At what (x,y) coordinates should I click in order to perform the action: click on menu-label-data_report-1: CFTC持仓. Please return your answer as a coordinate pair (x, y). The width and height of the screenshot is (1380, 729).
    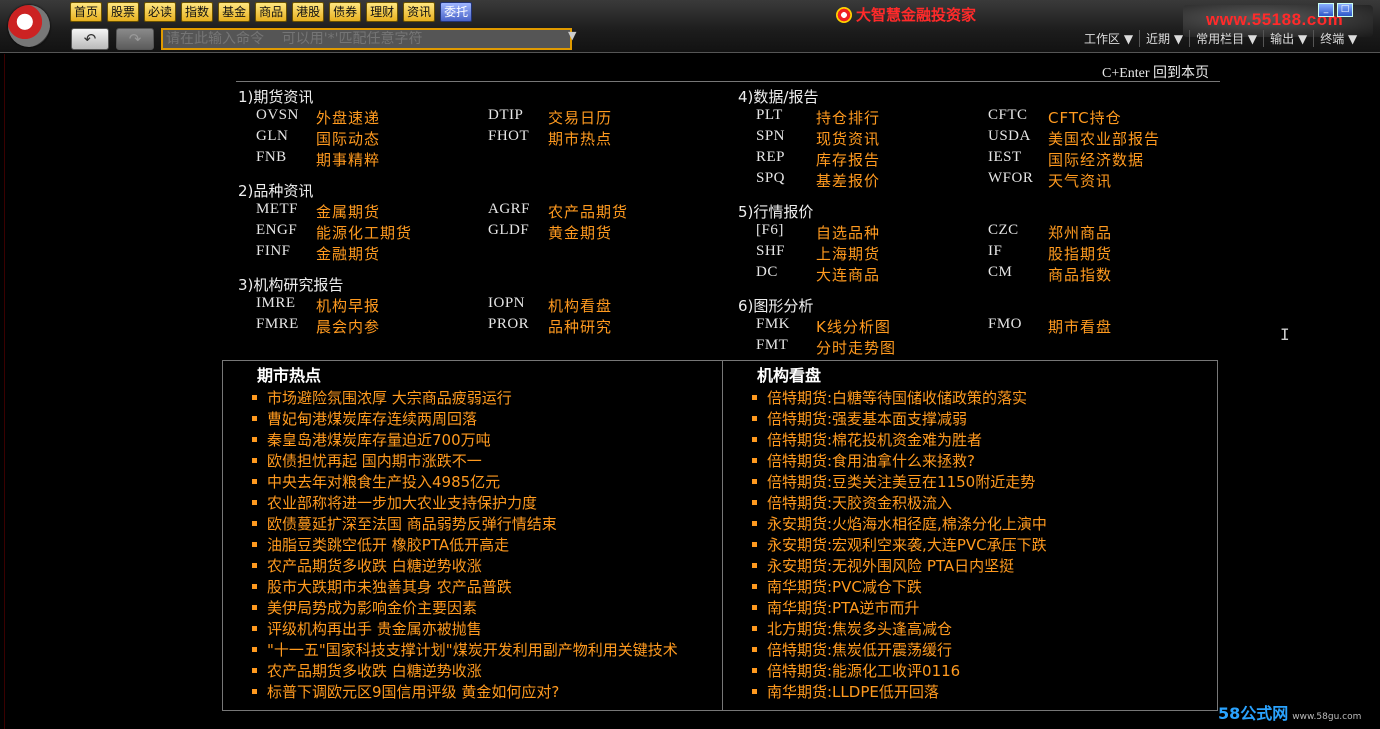
    Looking at the image, I should click on (1085, 117).